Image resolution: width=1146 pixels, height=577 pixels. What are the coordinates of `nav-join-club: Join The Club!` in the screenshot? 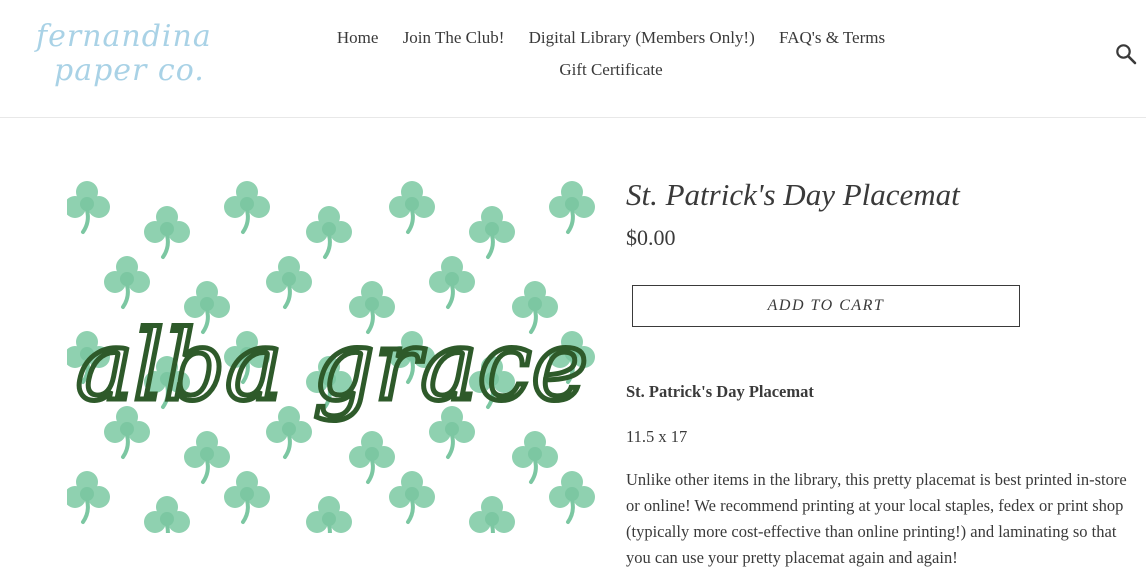 It's located at (454, 38).